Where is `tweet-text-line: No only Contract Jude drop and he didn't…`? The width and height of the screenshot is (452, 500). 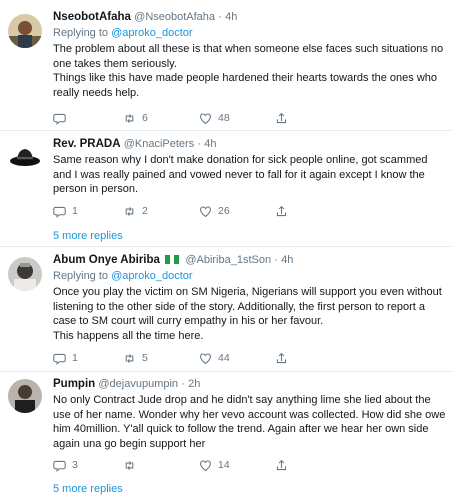 tweet-text-line: No only Contract Jude drop and he didn't… is located at coordinates (249, 422).